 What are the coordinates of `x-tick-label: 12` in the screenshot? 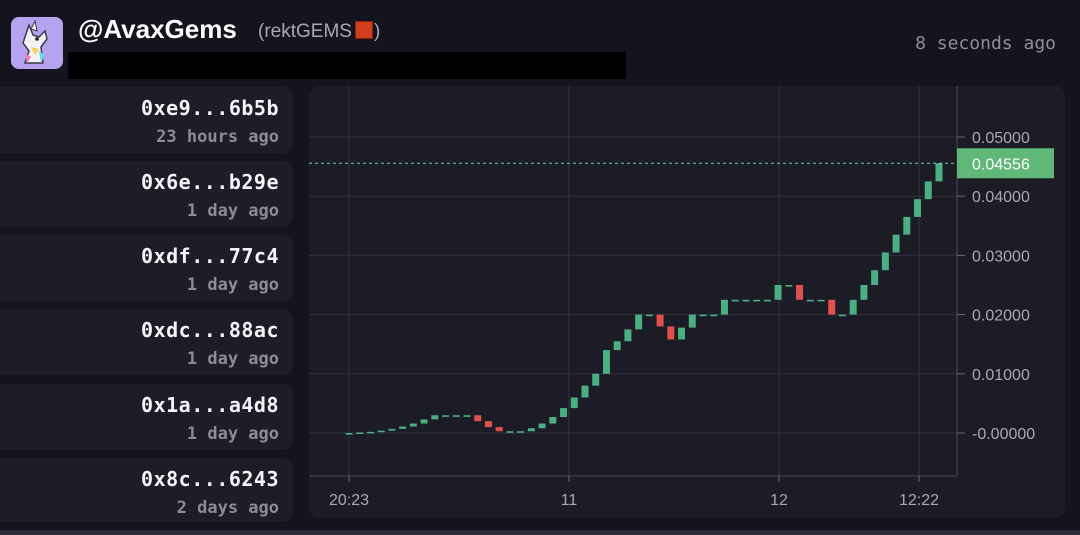 It's located at (779, 500).